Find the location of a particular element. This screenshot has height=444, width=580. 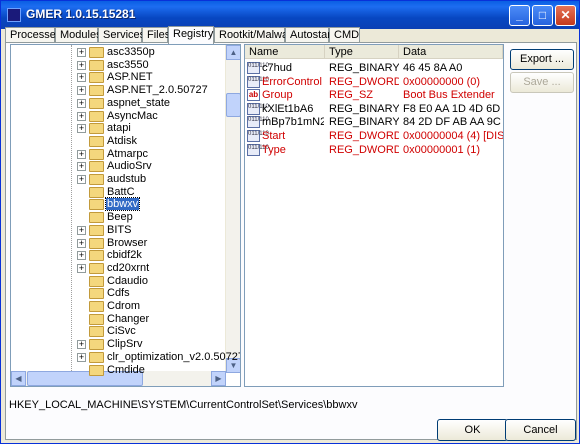

tree-item: + asc3550 is located at coordinates (118, 65).